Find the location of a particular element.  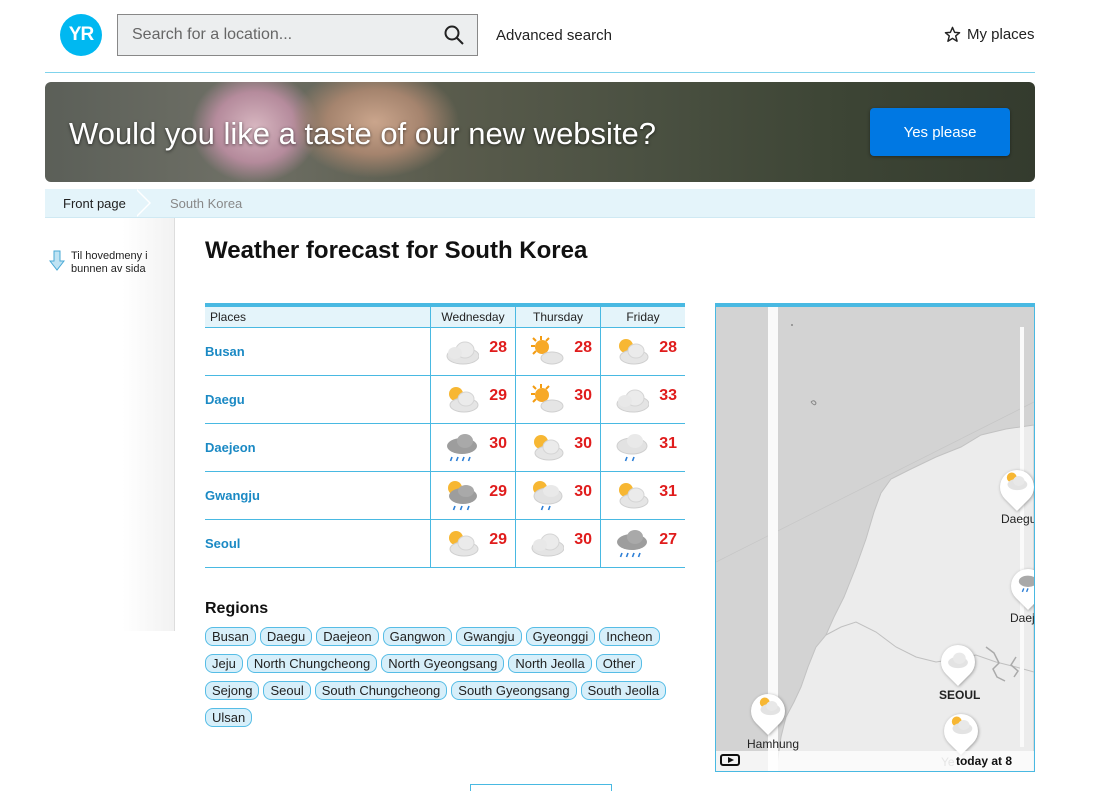

breadcrumb-current: South Korea is located at coordinates (206, 203).